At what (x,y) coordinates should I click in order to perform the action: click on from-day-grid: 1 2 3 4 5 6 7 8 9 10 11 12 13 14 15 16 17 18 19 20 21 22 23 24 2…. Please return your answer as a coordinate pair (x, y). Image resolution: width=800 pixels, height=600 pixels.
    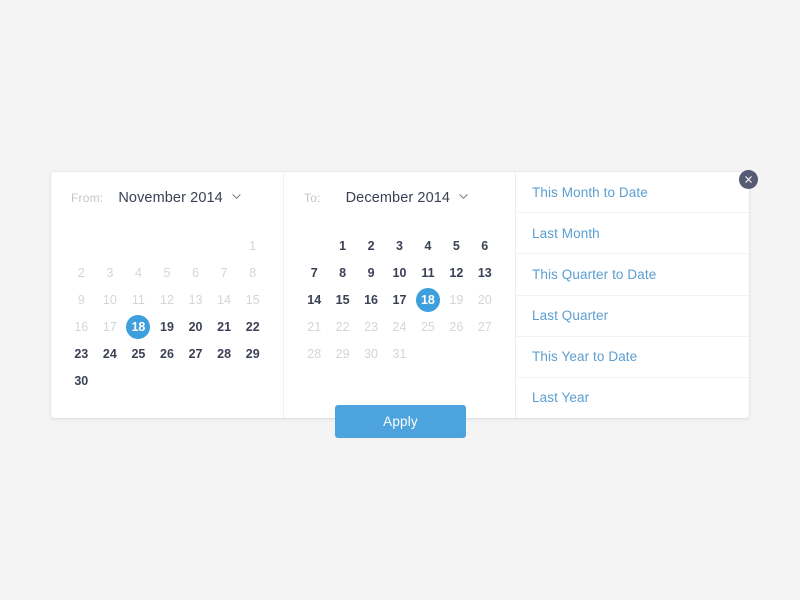
    Looking at the image, I should click on (167, 313).